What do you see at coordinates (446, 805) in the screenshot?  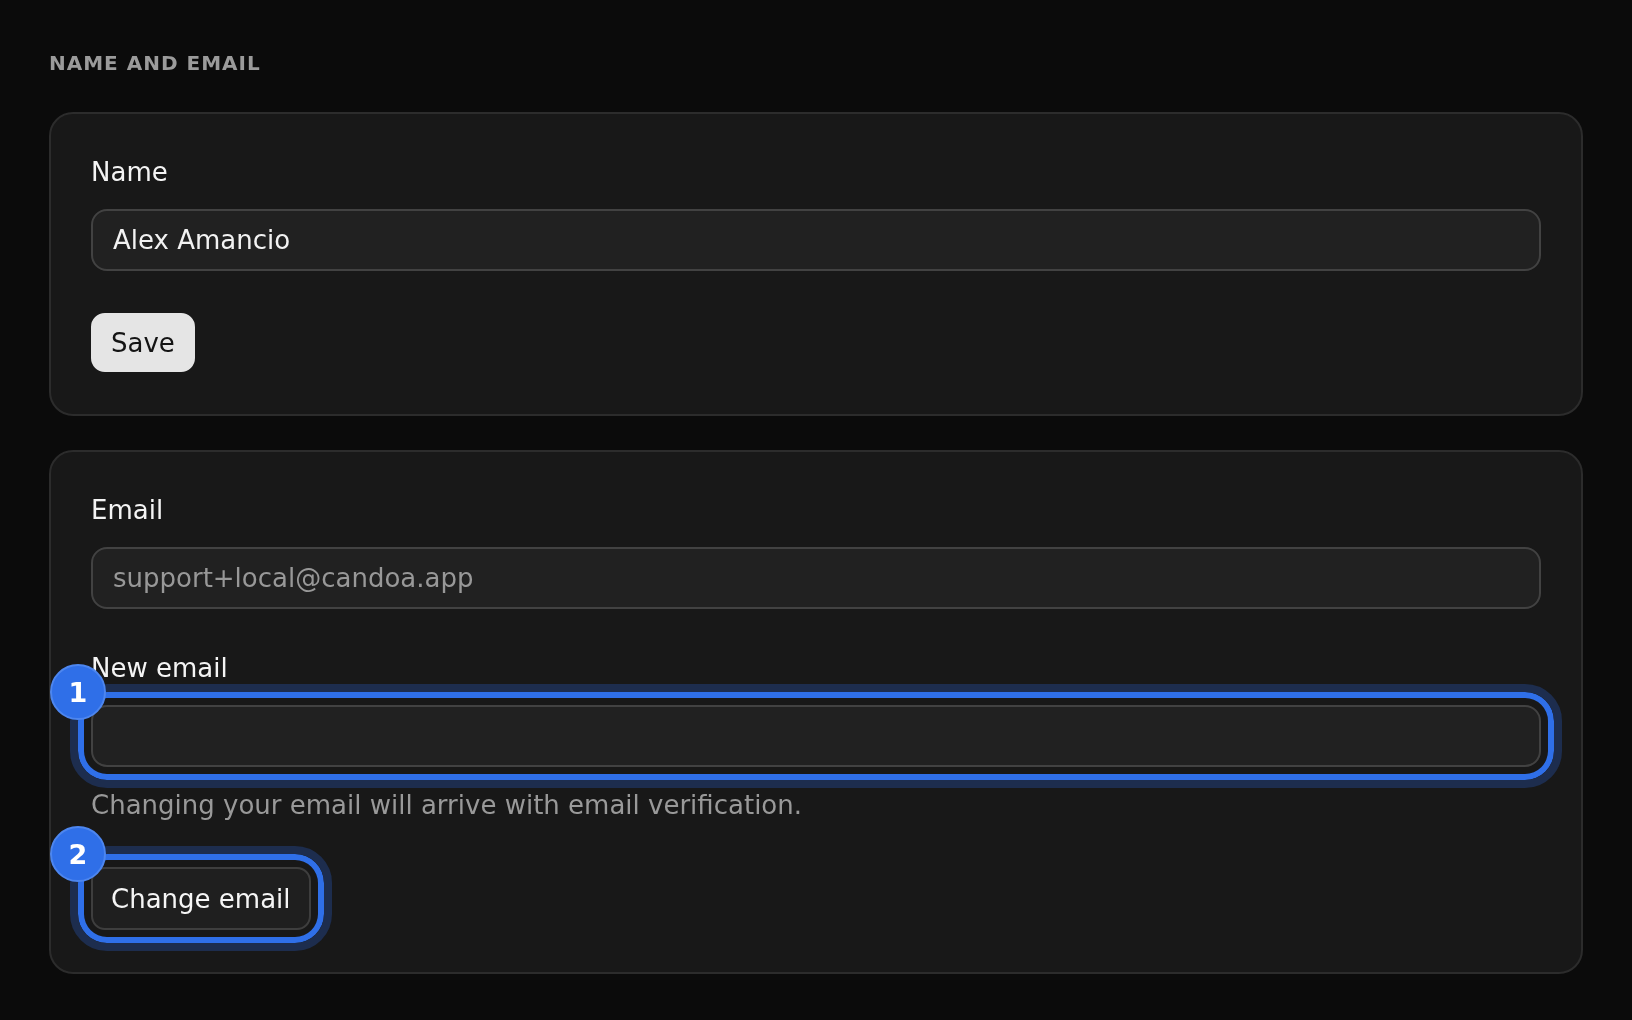 I see `helper-text: Changing your email will arrive with email verification.` at bounding box center [446, 805].